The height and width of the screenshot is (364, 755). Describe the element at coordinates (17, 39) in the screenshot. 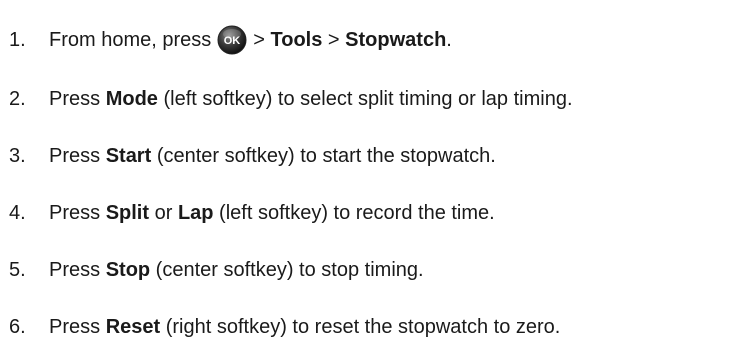

I see `step-number: 1.` at that location.